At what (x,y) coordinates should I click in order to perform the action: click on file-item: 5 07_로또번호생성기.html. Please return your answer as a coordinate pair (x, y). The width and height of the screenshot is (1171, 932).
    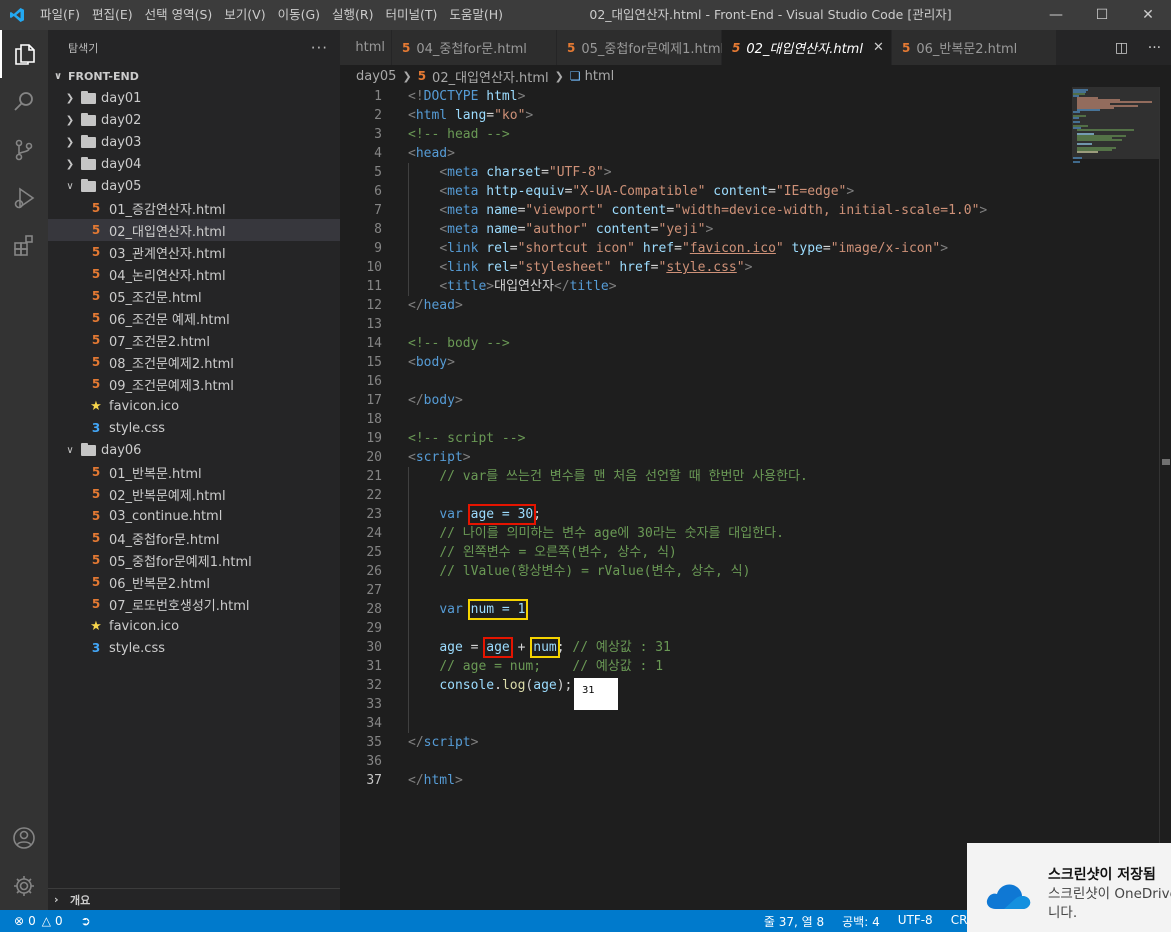
    Looking at the image, I should click on (194, 604).